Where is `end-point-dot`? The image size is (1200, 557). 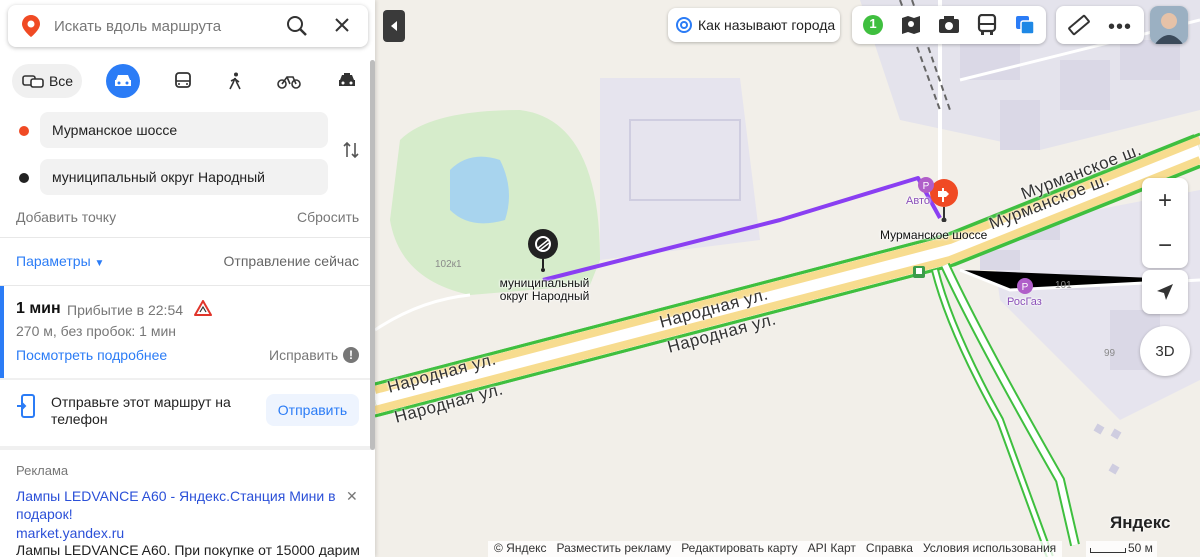
end-point-dot is located at coordinates (24, 178).